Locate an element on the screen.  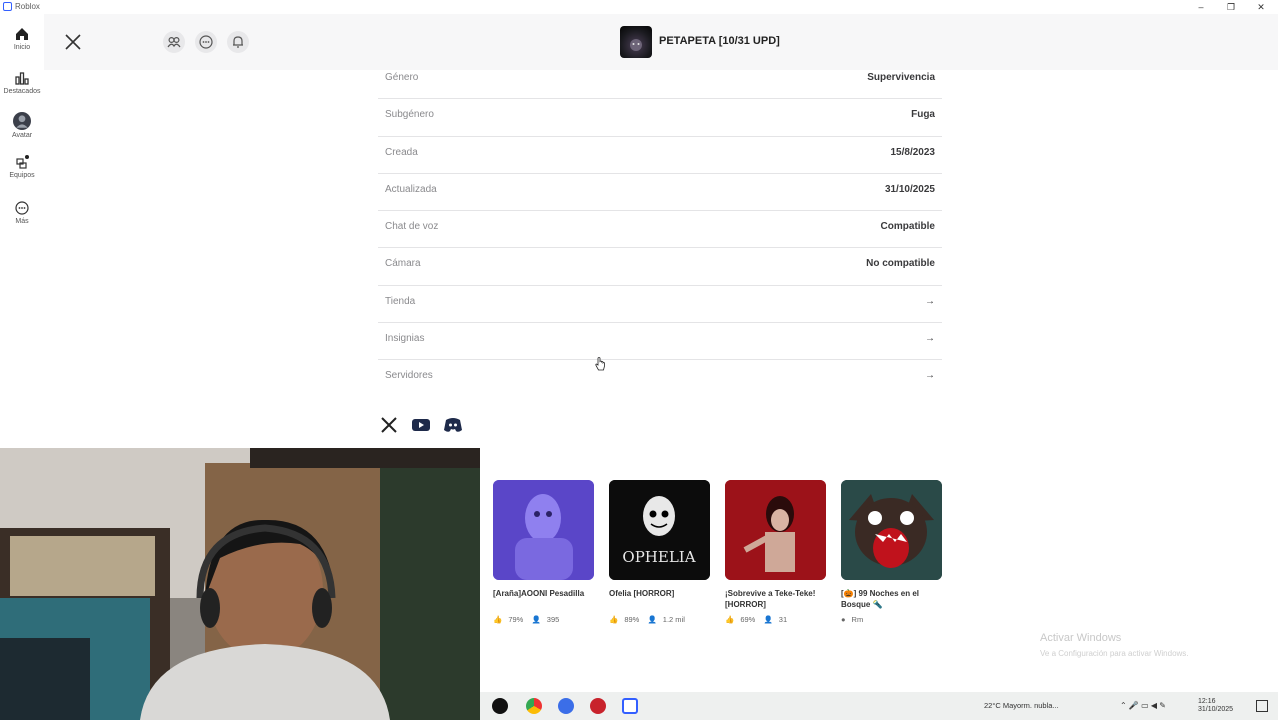
rating: 89% is located at coordinates (632, 619).